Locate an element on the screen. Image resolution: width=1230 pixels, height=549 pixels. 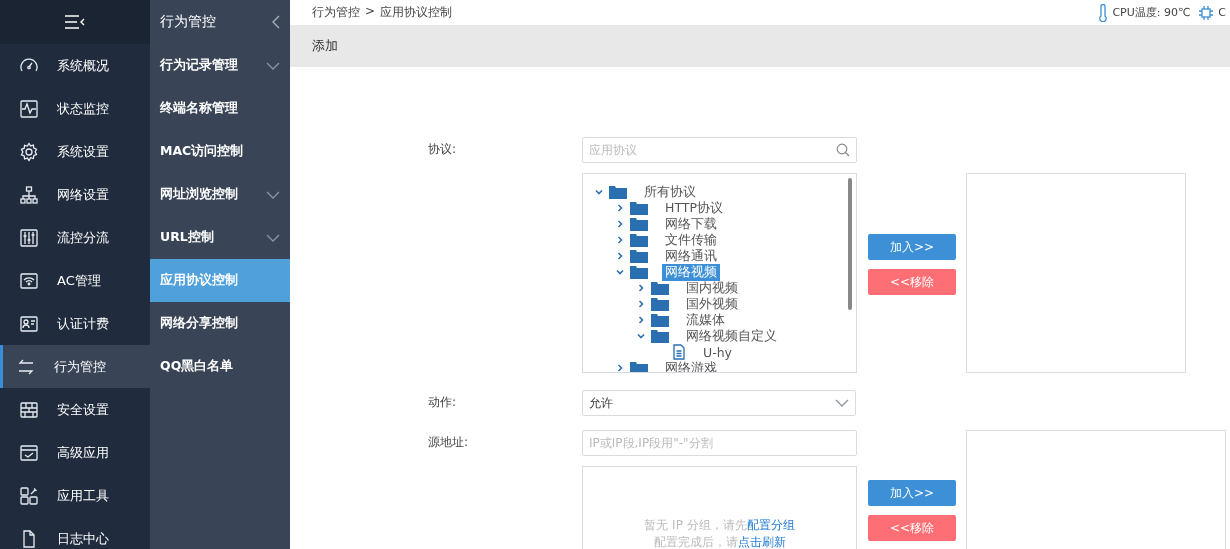
nav-item: 高级应用 is located at coordinates (75, 452).